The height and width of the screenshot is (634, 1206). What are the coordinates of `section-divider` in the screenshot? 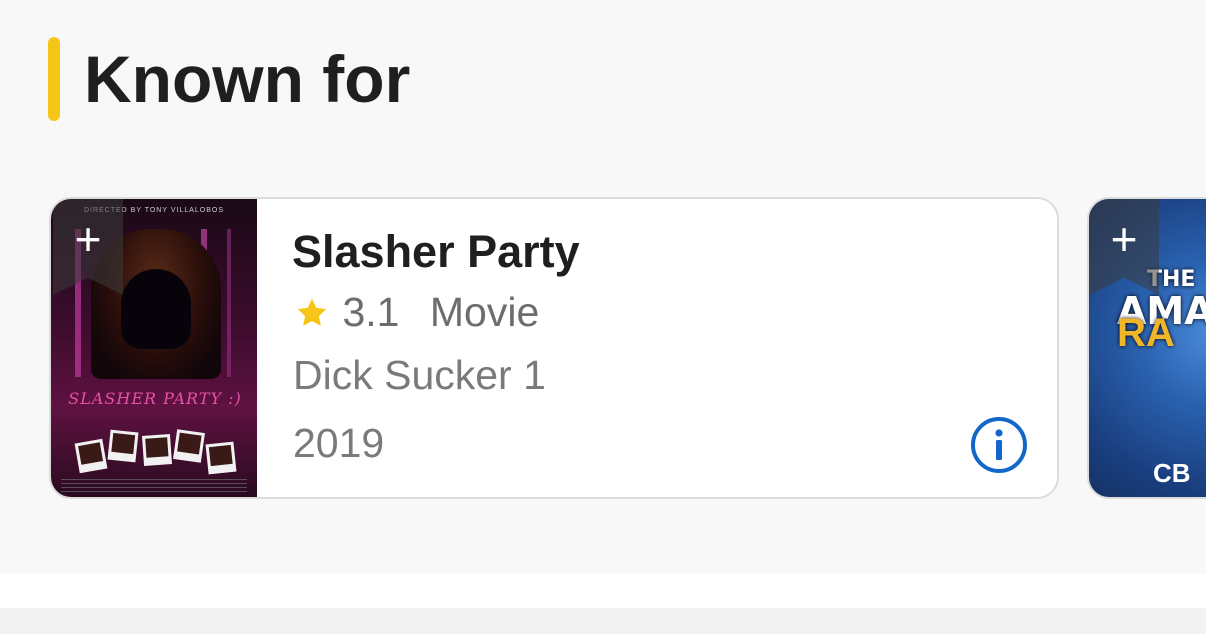 It's located at (603, 591).